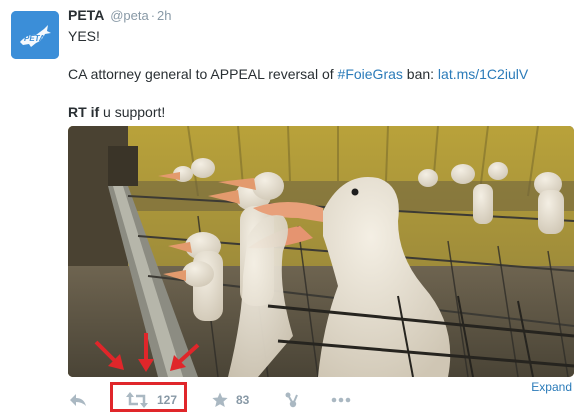 This screenshot has width=584, height=419. Describe the element at coordinates (137, 400) in the screenshot. I see `retweet-icon` at that location.